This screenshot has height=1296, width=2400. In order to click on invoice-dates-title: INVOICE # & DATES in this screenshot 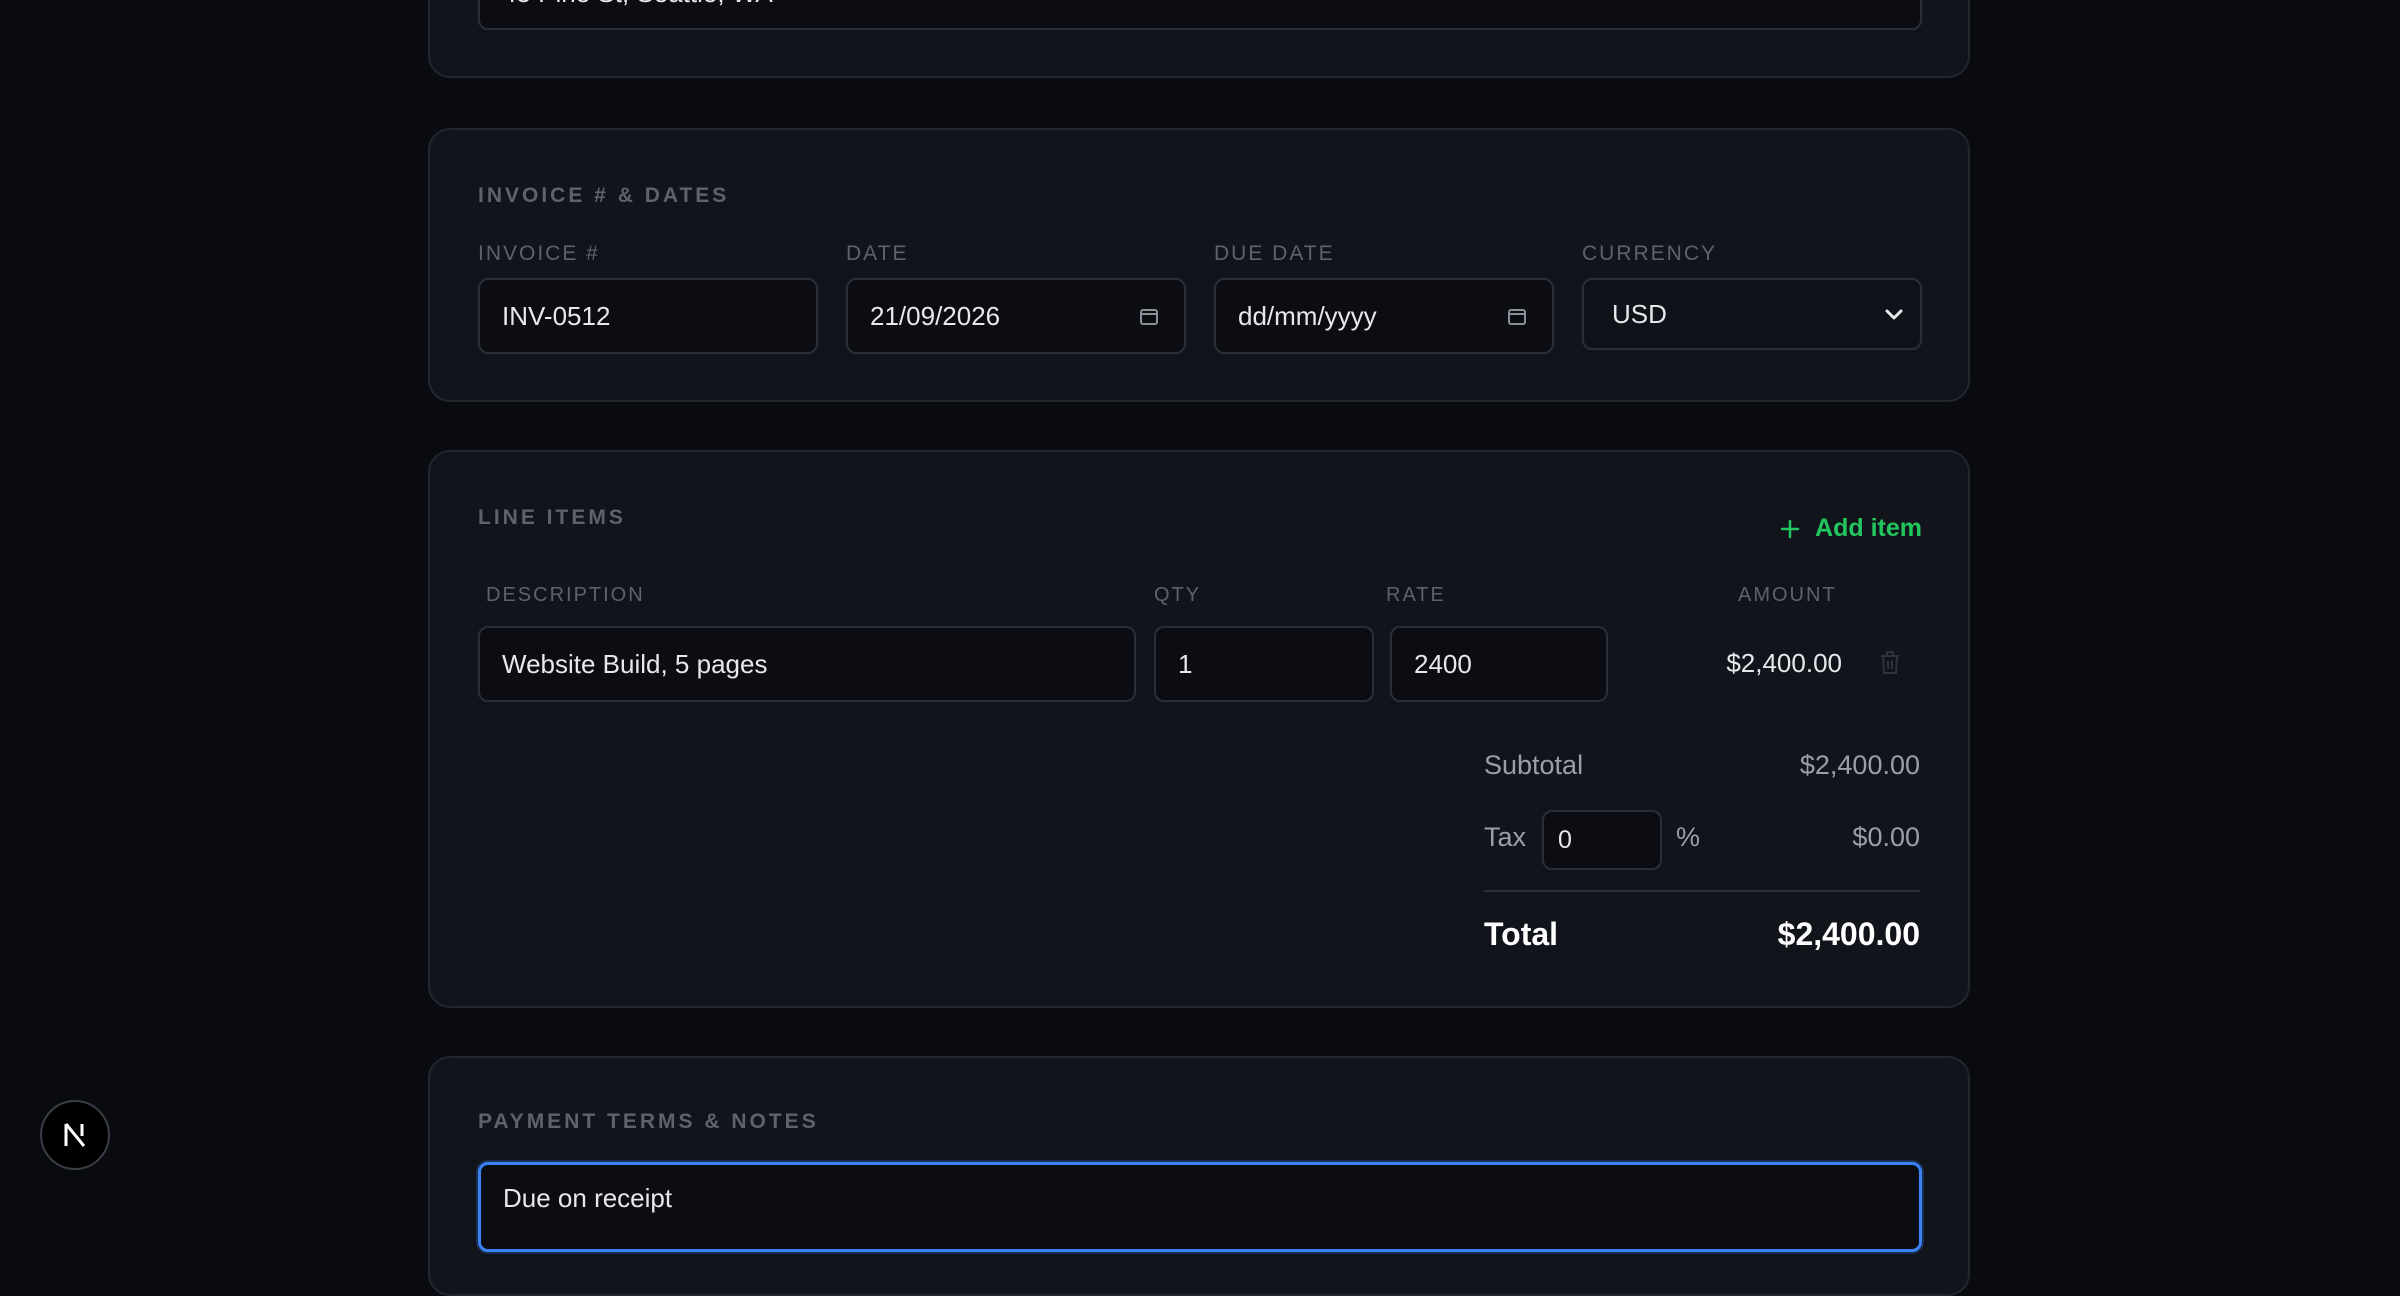, I will do `click(604, 195)`.